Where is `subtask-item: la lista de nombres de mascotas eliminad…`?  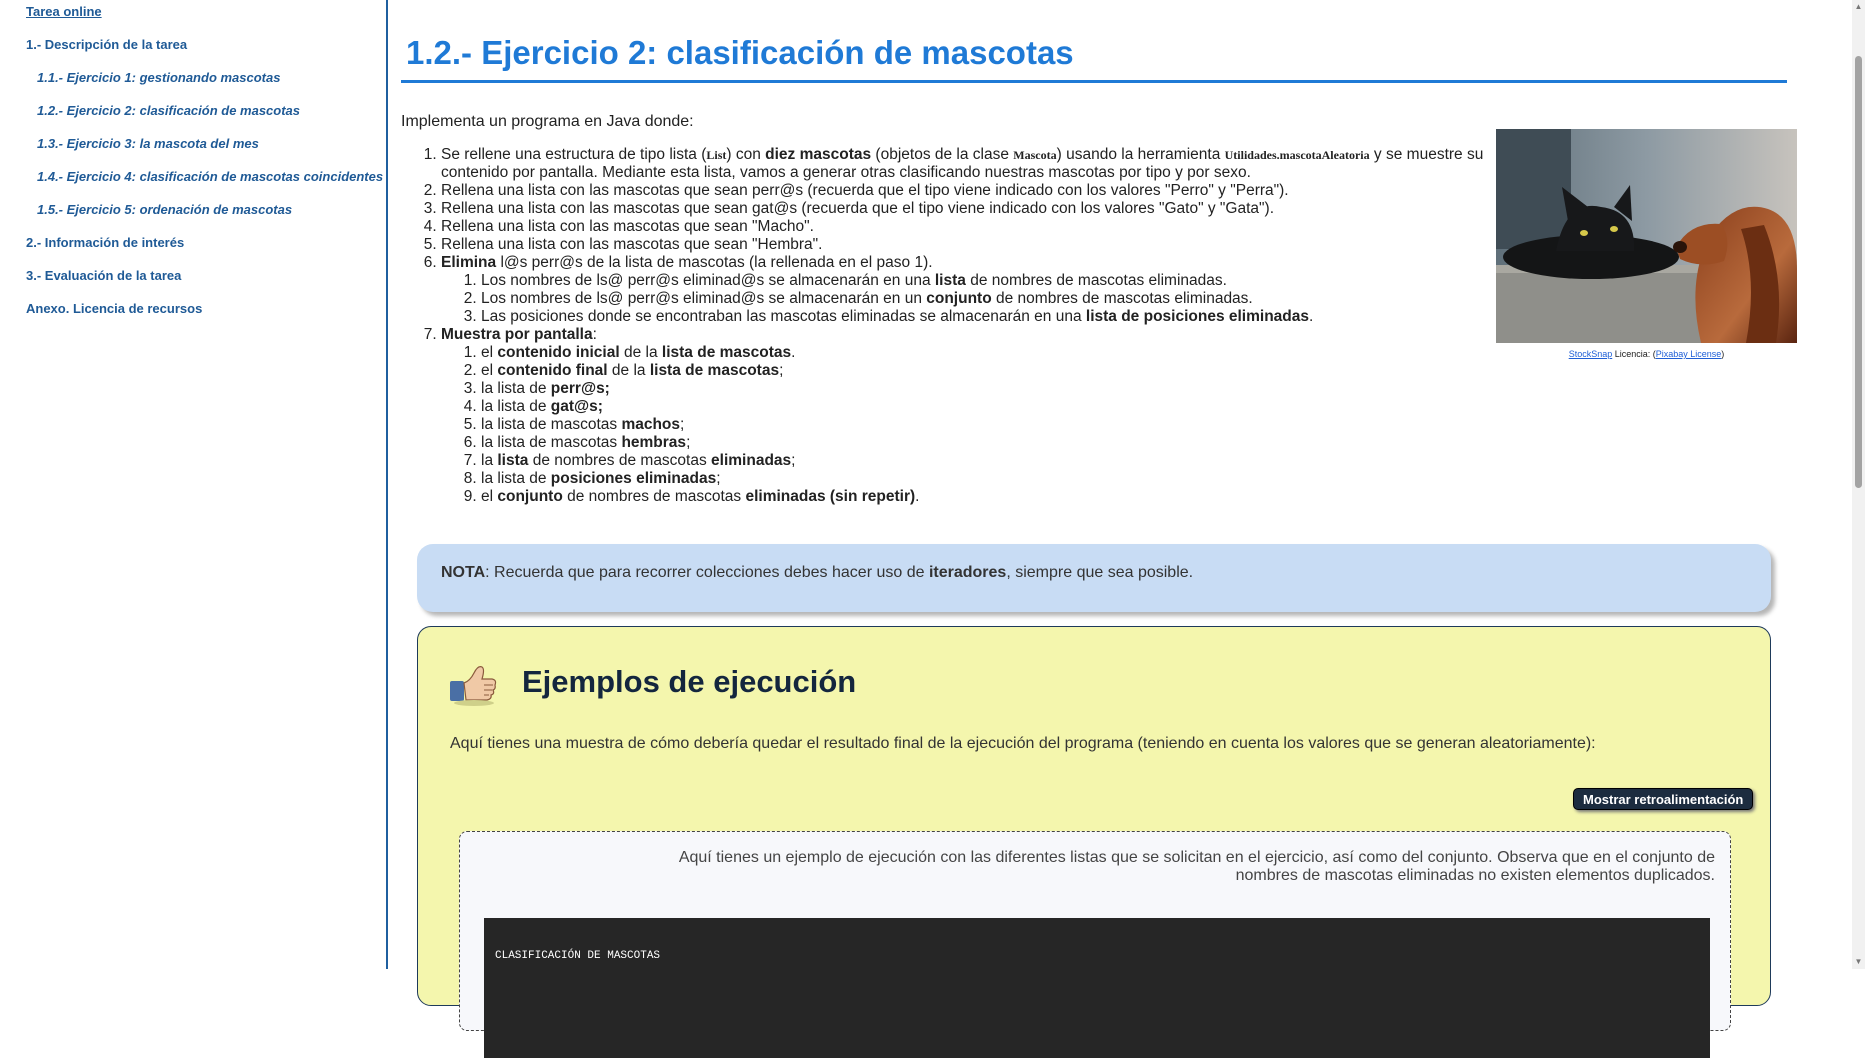
subtask-item: la lista de nombres de mascotas eliminad… is located at coordinates (997, 461).